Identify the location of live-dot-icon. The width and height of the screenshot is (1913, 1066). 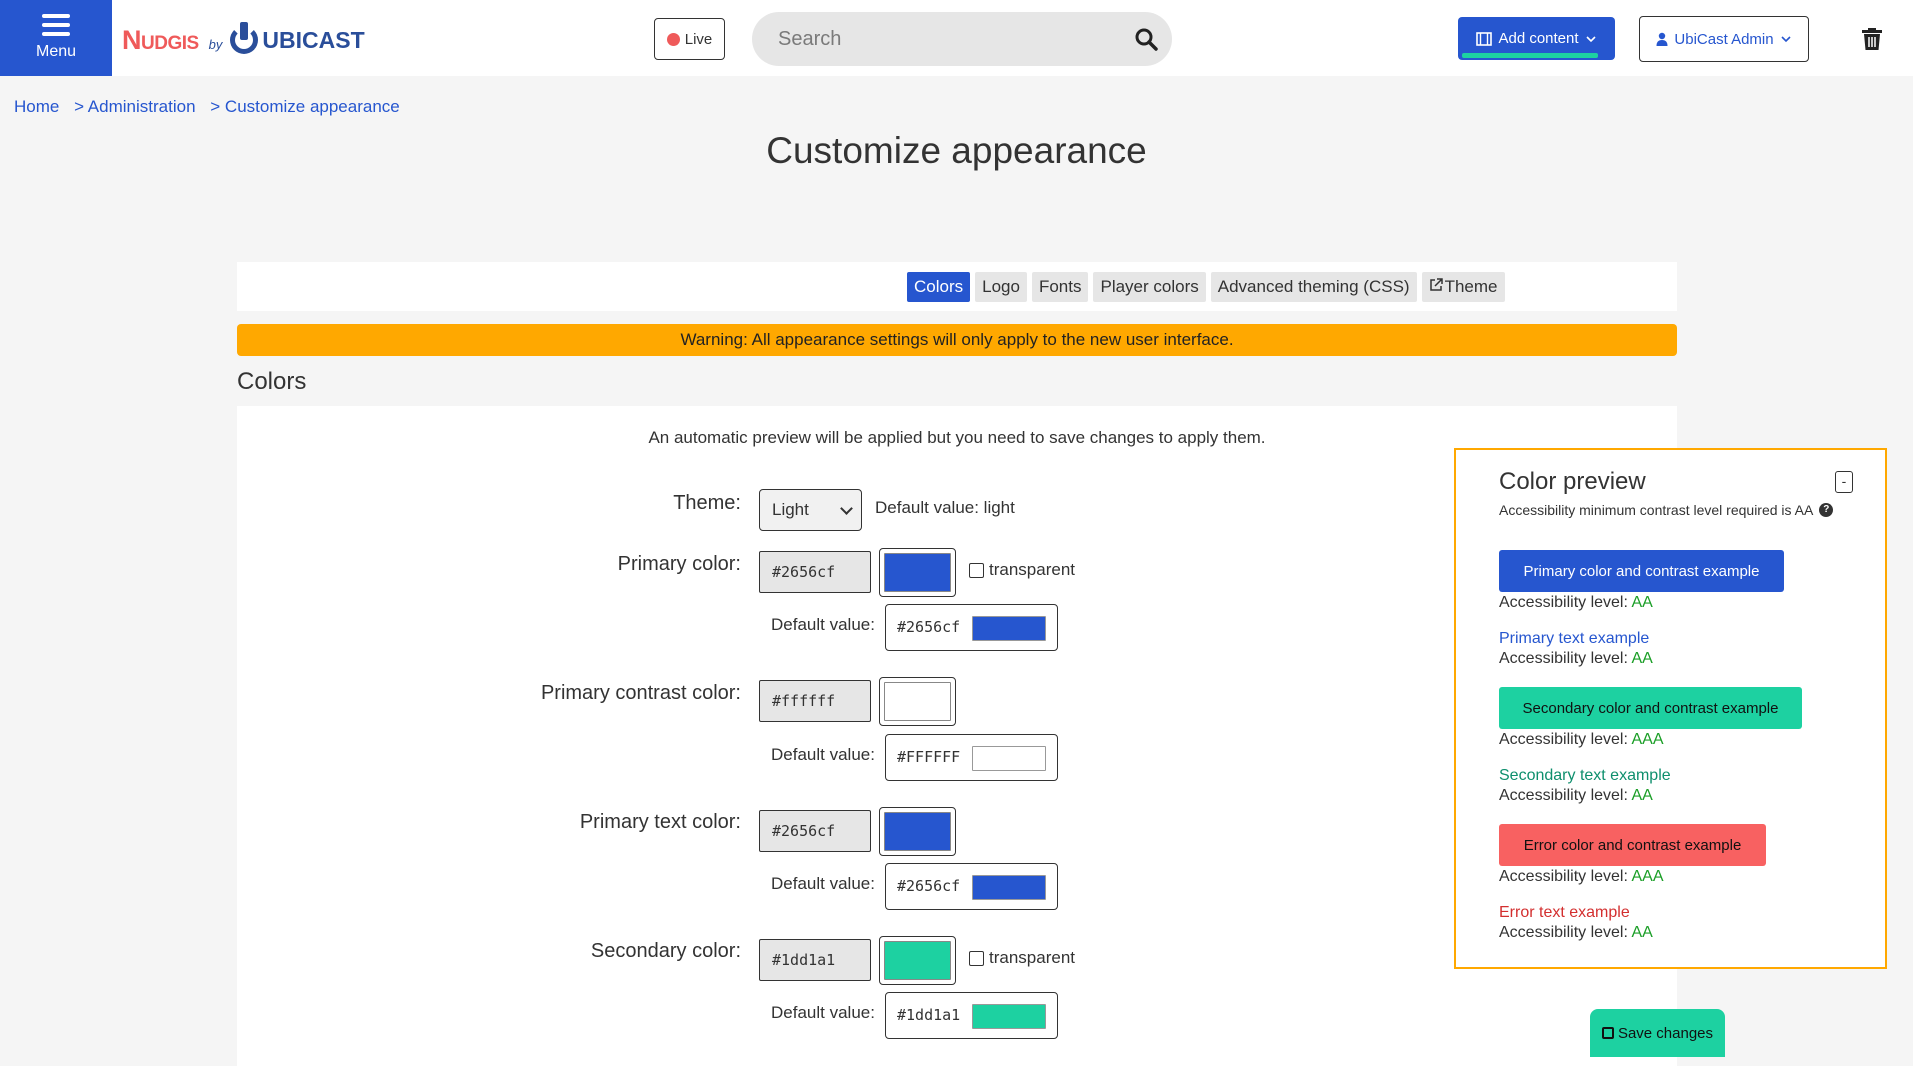
(673, 39).